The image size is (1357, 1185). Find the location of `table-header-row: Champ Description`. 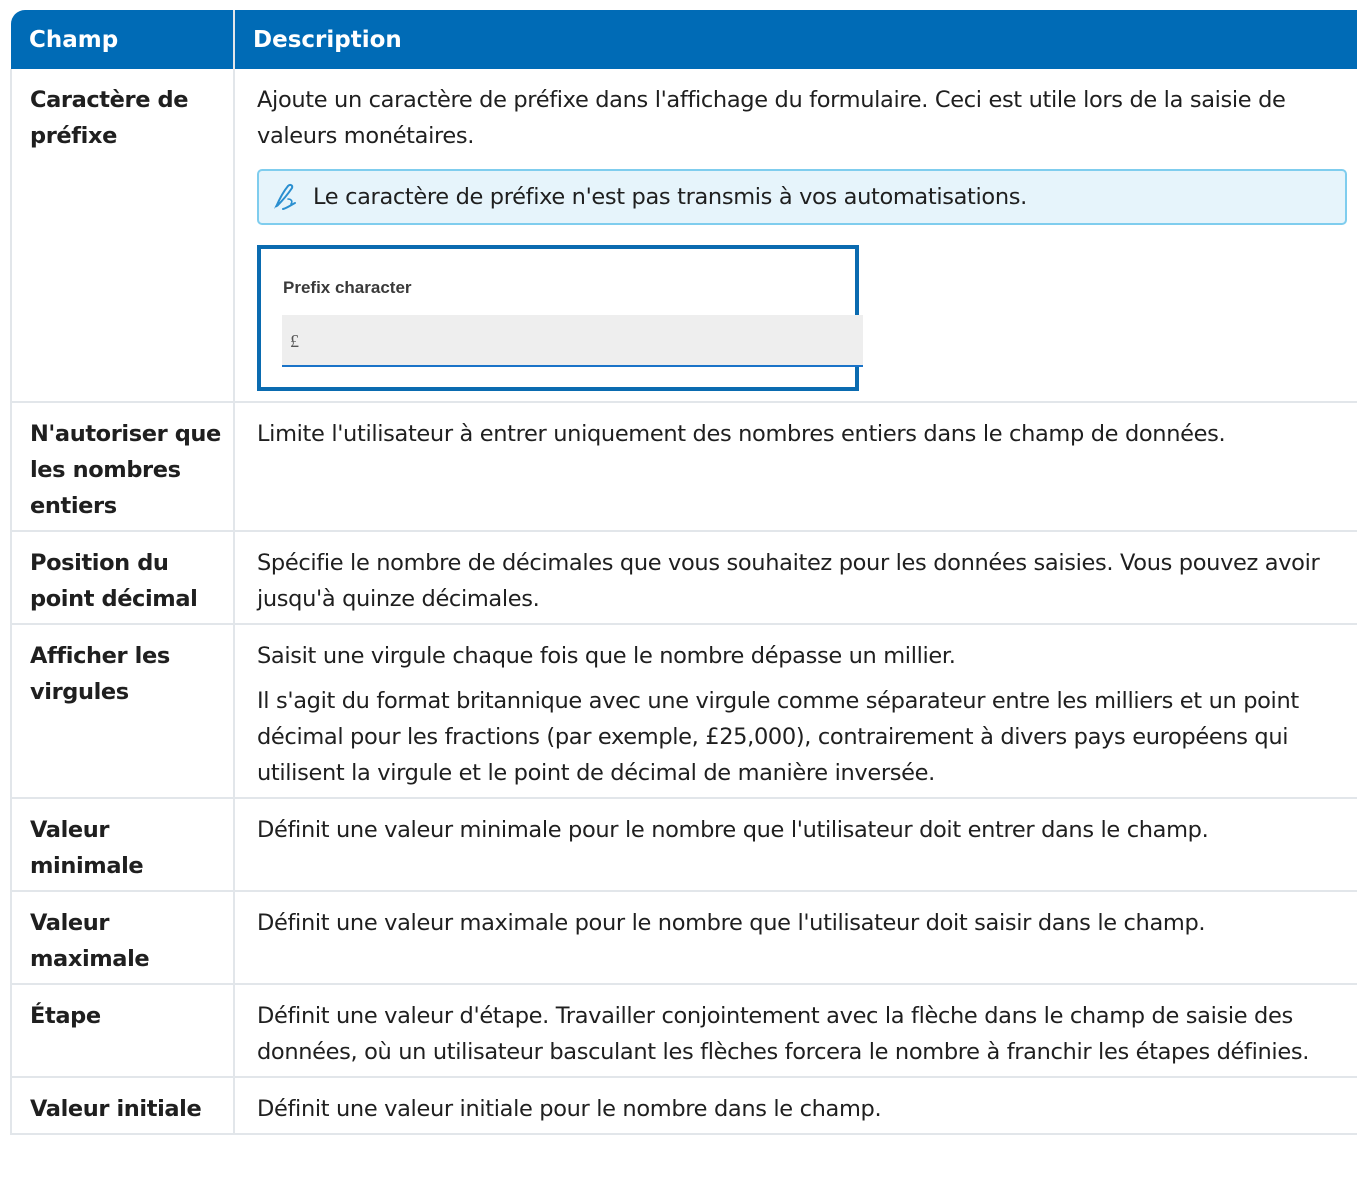

table-header-row: Champ Description is located at coordinates (684, 39).